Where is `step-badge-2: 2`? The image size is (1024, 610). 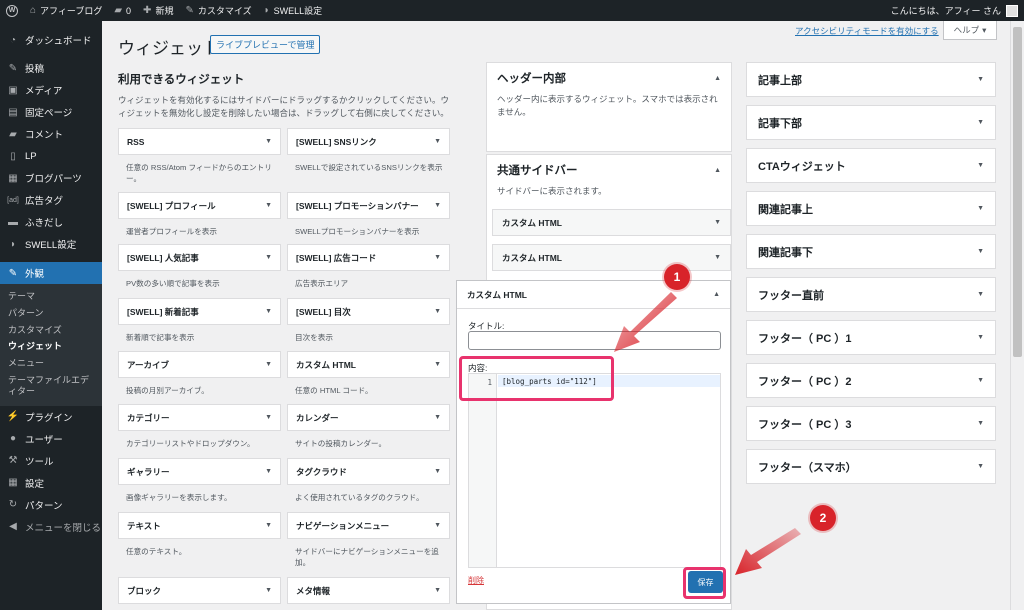 step-badge-2: 2 is located at coordinates (823, 518).